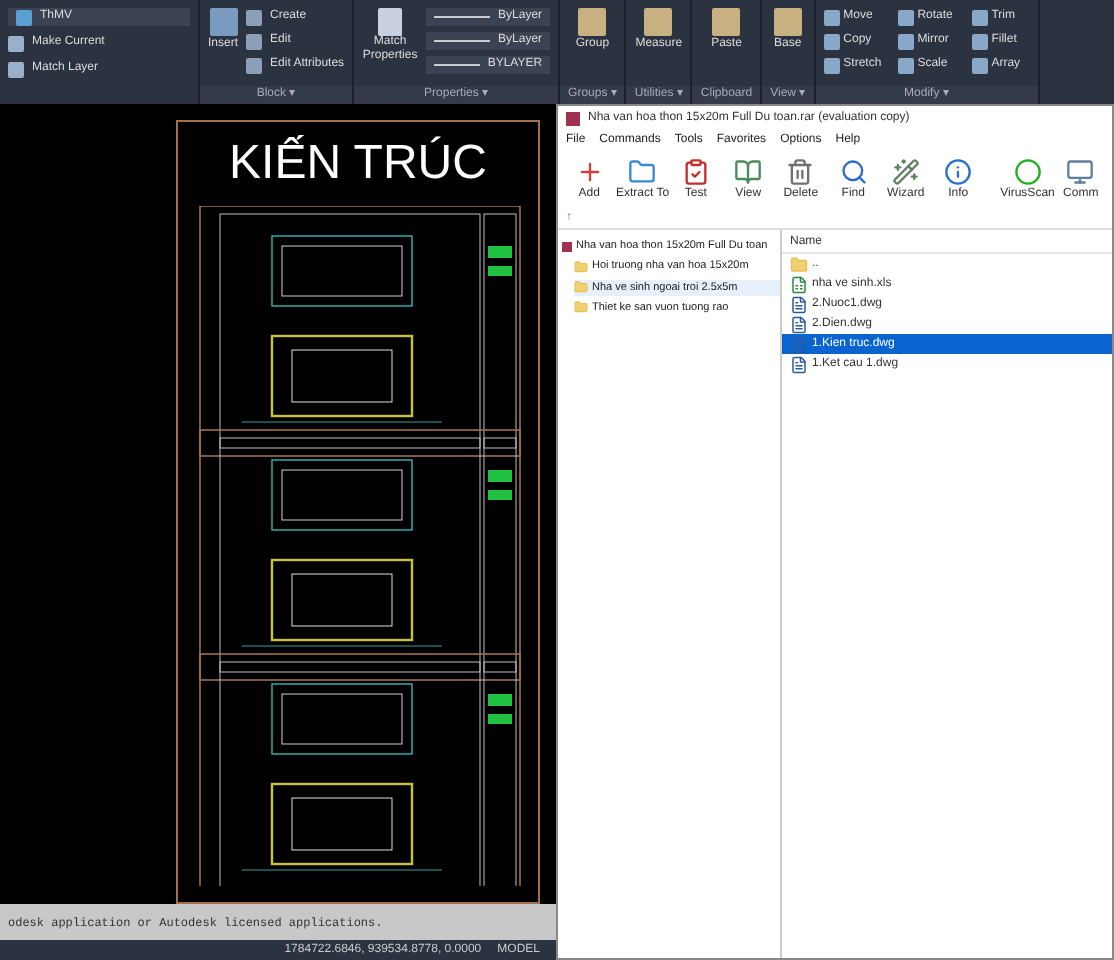 Image resolution: width=1114 pixels, height=960 pixels. Describe the element at coordinates (589, 171) in the screenshot. I see `add-icon` at that location.